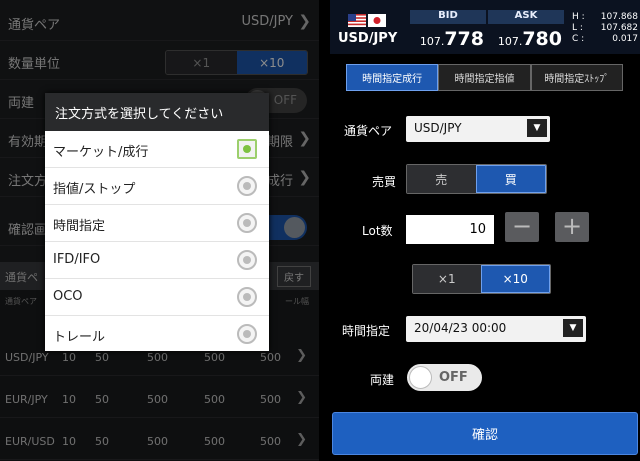 This screenshot has width=640, height=461. What do you see at coordinates (384, 182) in the screenshot?
I see `side-label: 売買` at bounding box center [384, 182].